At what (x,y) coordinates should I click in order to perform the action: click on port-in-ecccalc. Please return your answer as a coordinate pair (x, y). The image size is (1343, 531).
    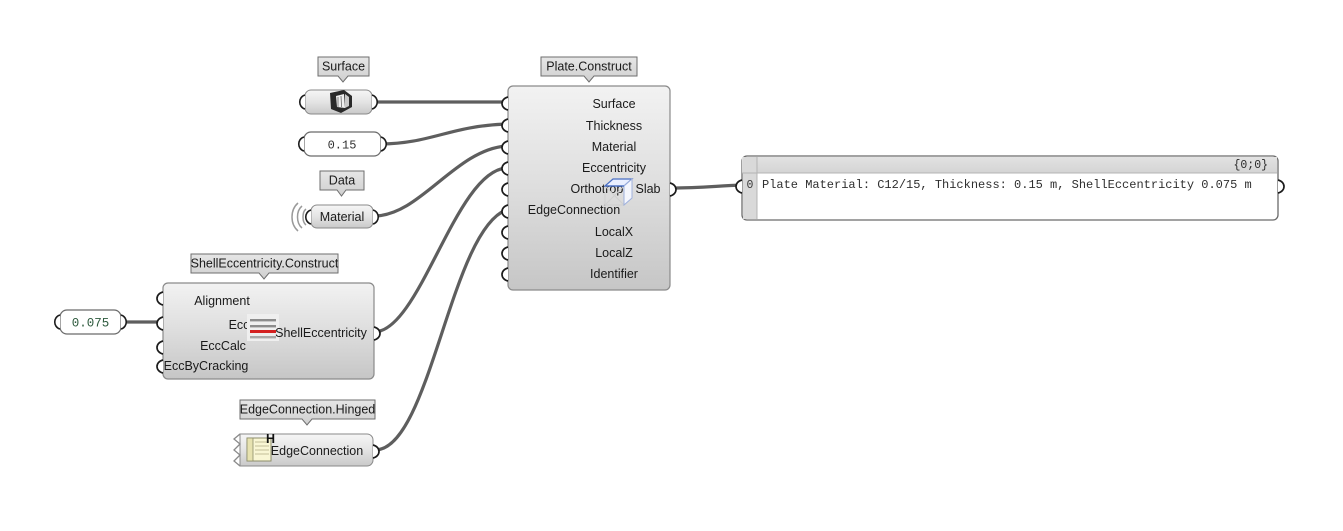
    Looking at the image, I should click on (160, 347).